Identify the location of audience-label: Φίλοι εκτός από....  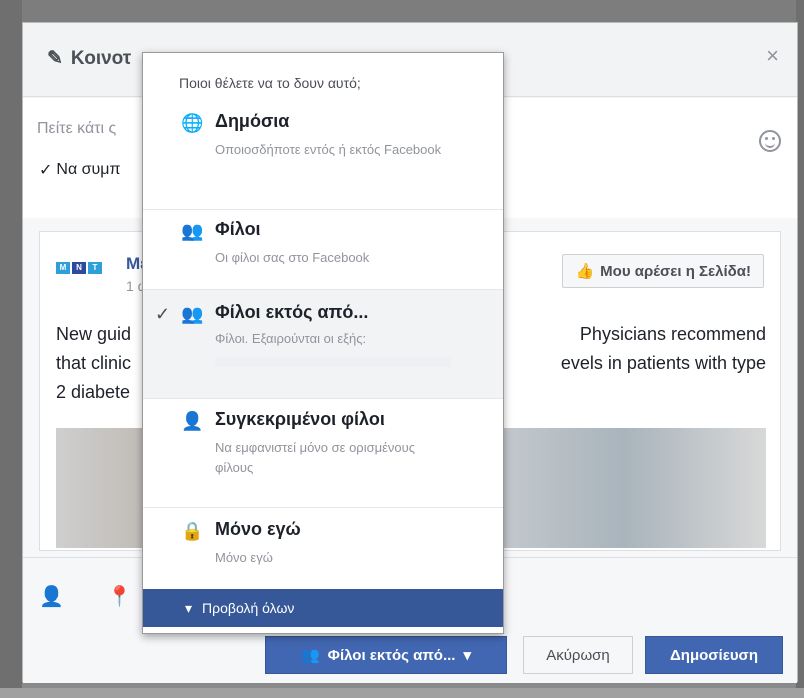
(391, 655).